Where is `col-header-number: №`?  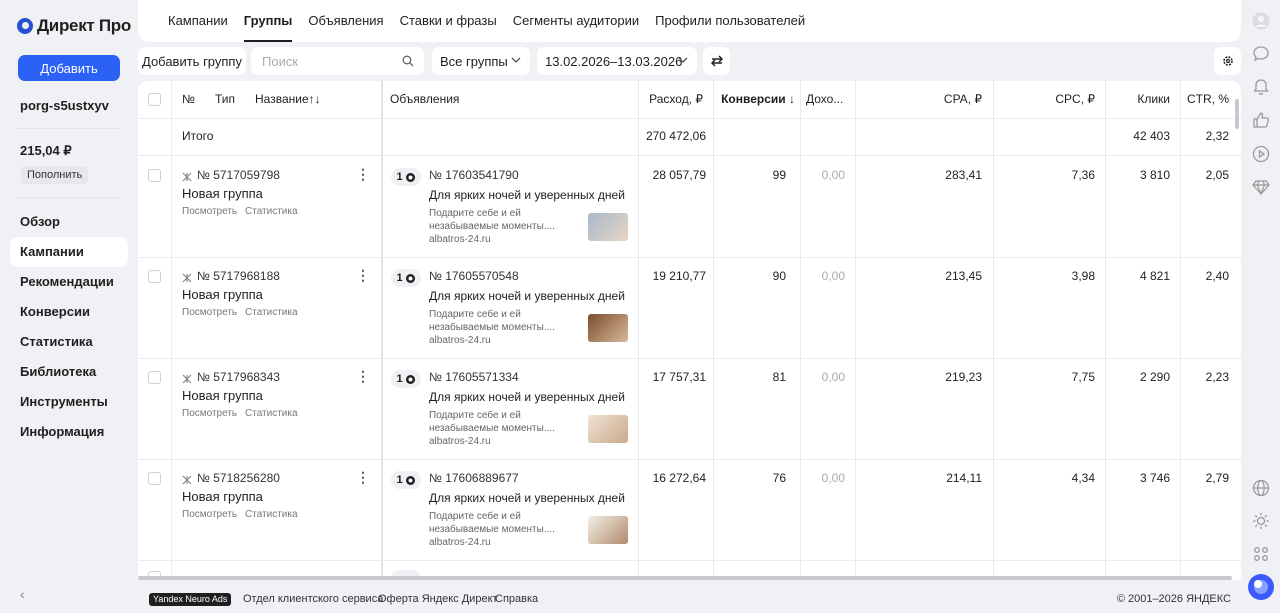 col-header-number: № is located at coordinates (188, 99).